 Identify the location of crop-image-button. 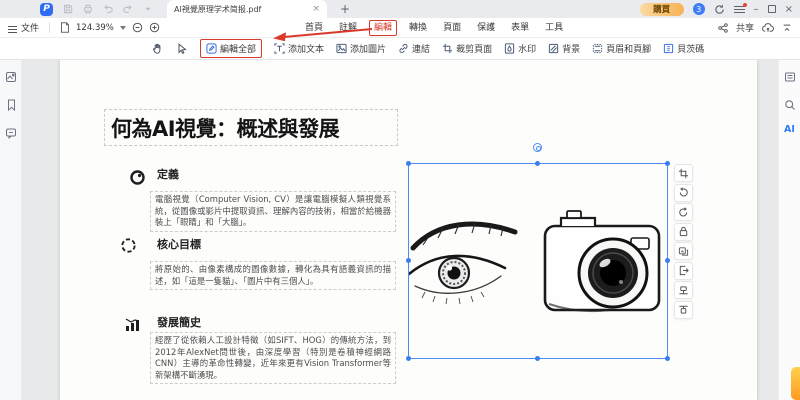
(683, 173).